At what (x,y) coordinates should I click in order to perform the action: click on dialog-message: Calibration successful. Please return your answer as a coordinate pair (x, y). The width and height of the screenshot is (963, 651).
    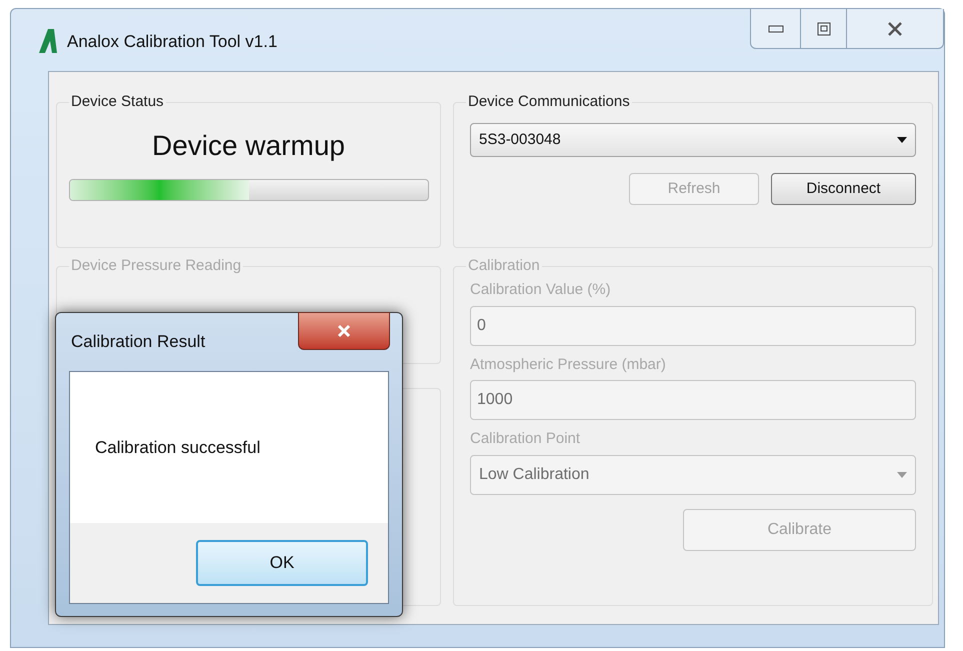
    Looking at the image, I should click on (177, 447).